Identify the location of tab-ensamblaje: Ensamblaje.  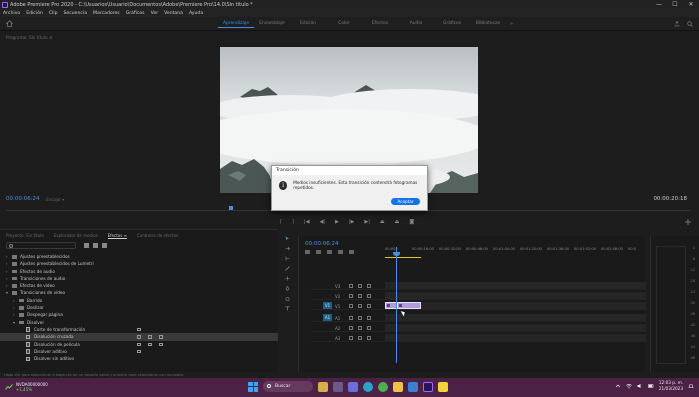
(272, 24).